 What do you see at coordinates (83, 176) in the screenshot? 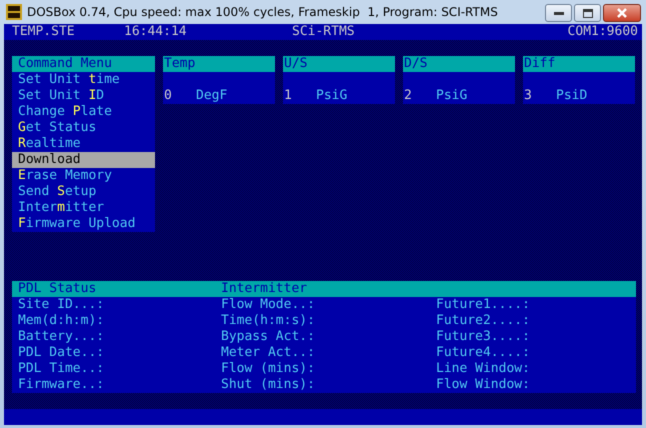
I see `menu-item: Erase Memory` at bounding box center [83, 176].